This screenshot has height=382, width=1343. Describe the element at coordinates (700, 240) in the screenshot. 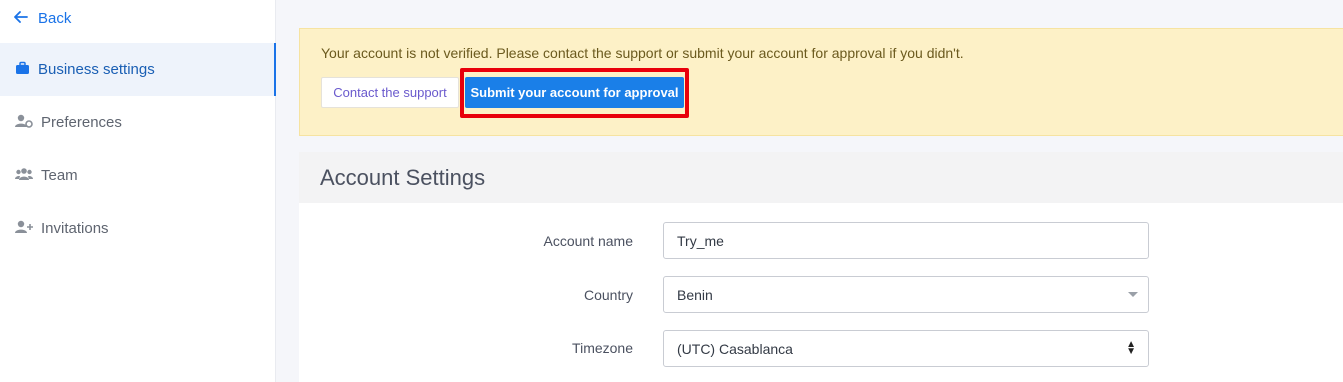

I see `account-name-value: Try_me` at that location.